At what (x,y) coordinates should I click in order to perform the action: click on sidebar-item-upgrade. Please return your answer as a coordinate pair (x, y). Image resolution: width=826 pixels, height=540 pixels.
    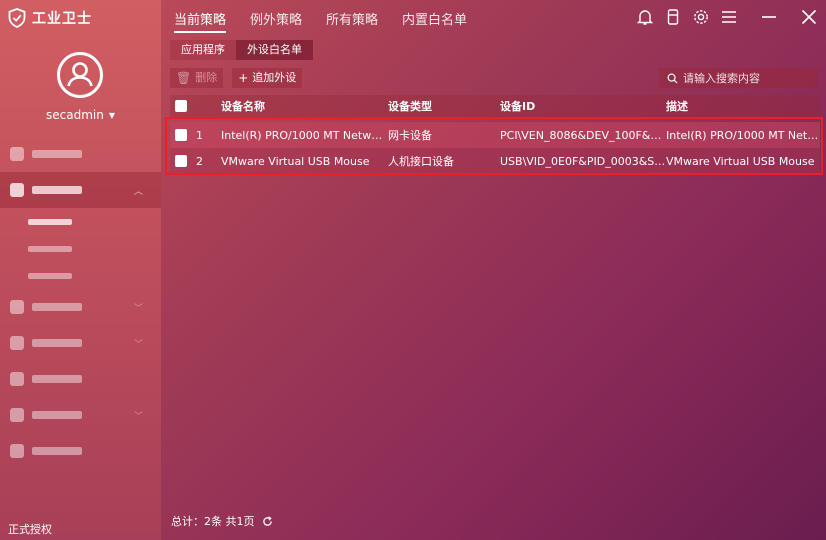
    Looking at the image, I should click on (80, 379).